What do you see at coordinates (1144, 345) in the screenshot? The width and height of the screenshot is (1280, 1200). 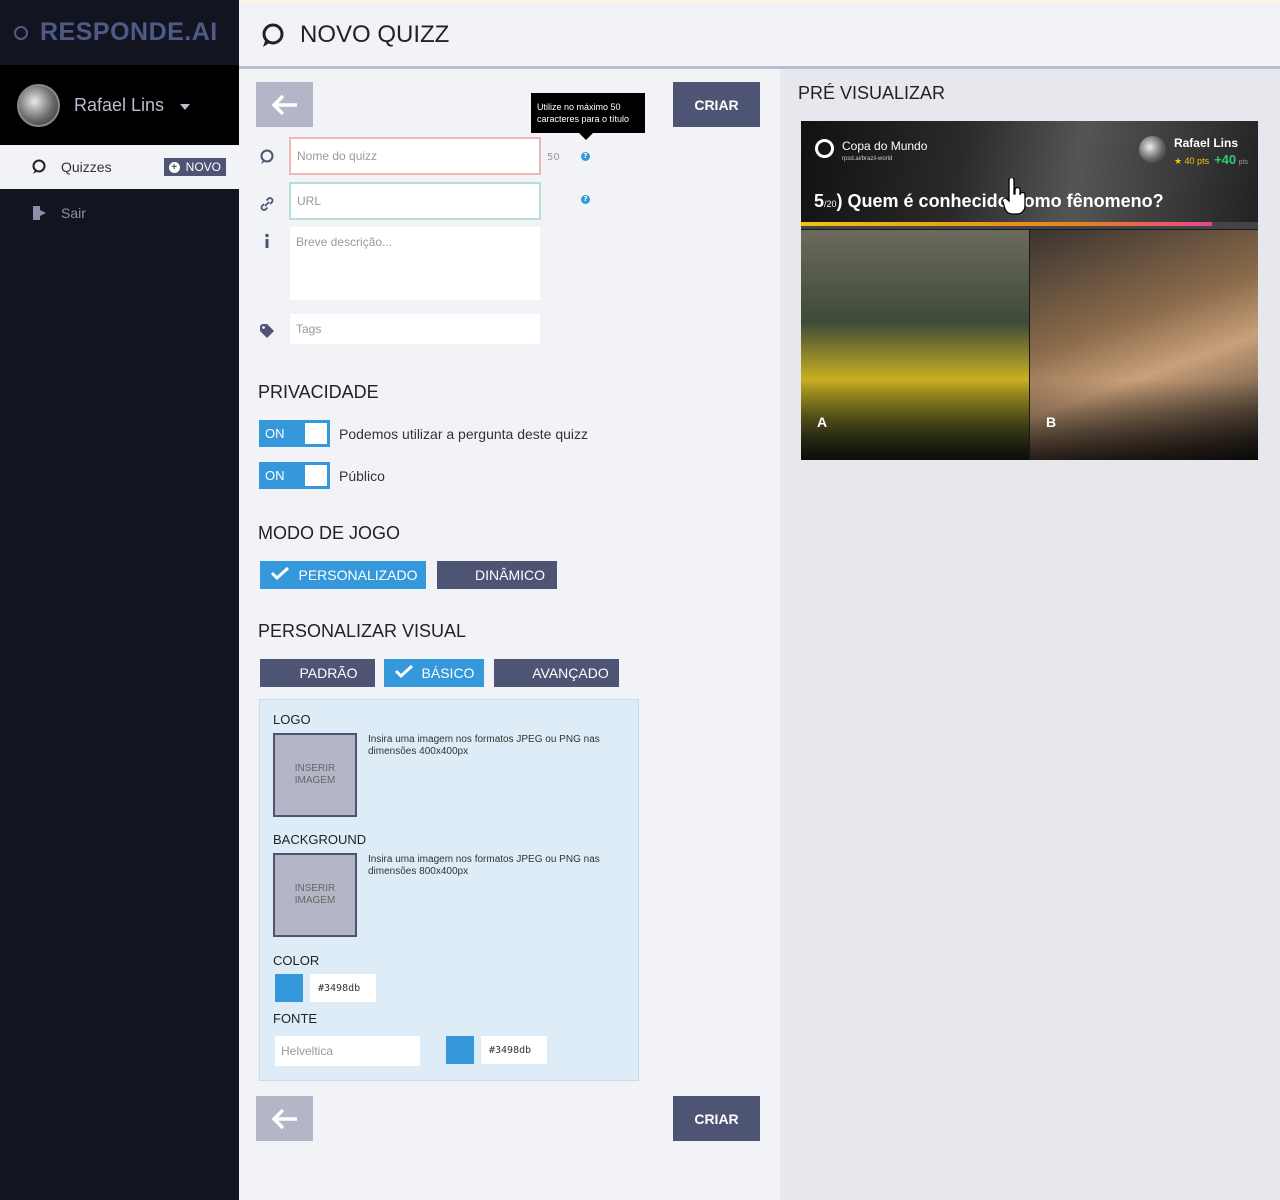 I see `preview-option-b: B` at bounding box center [1144, 345].